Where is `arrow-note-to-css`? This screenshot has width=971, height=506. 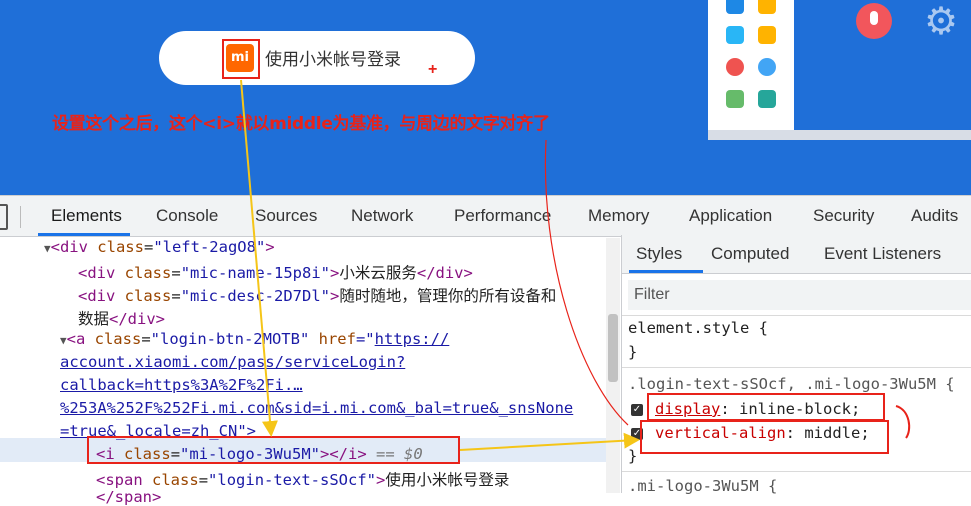
arrow-note-to-css is located at coordinates (586, 282).